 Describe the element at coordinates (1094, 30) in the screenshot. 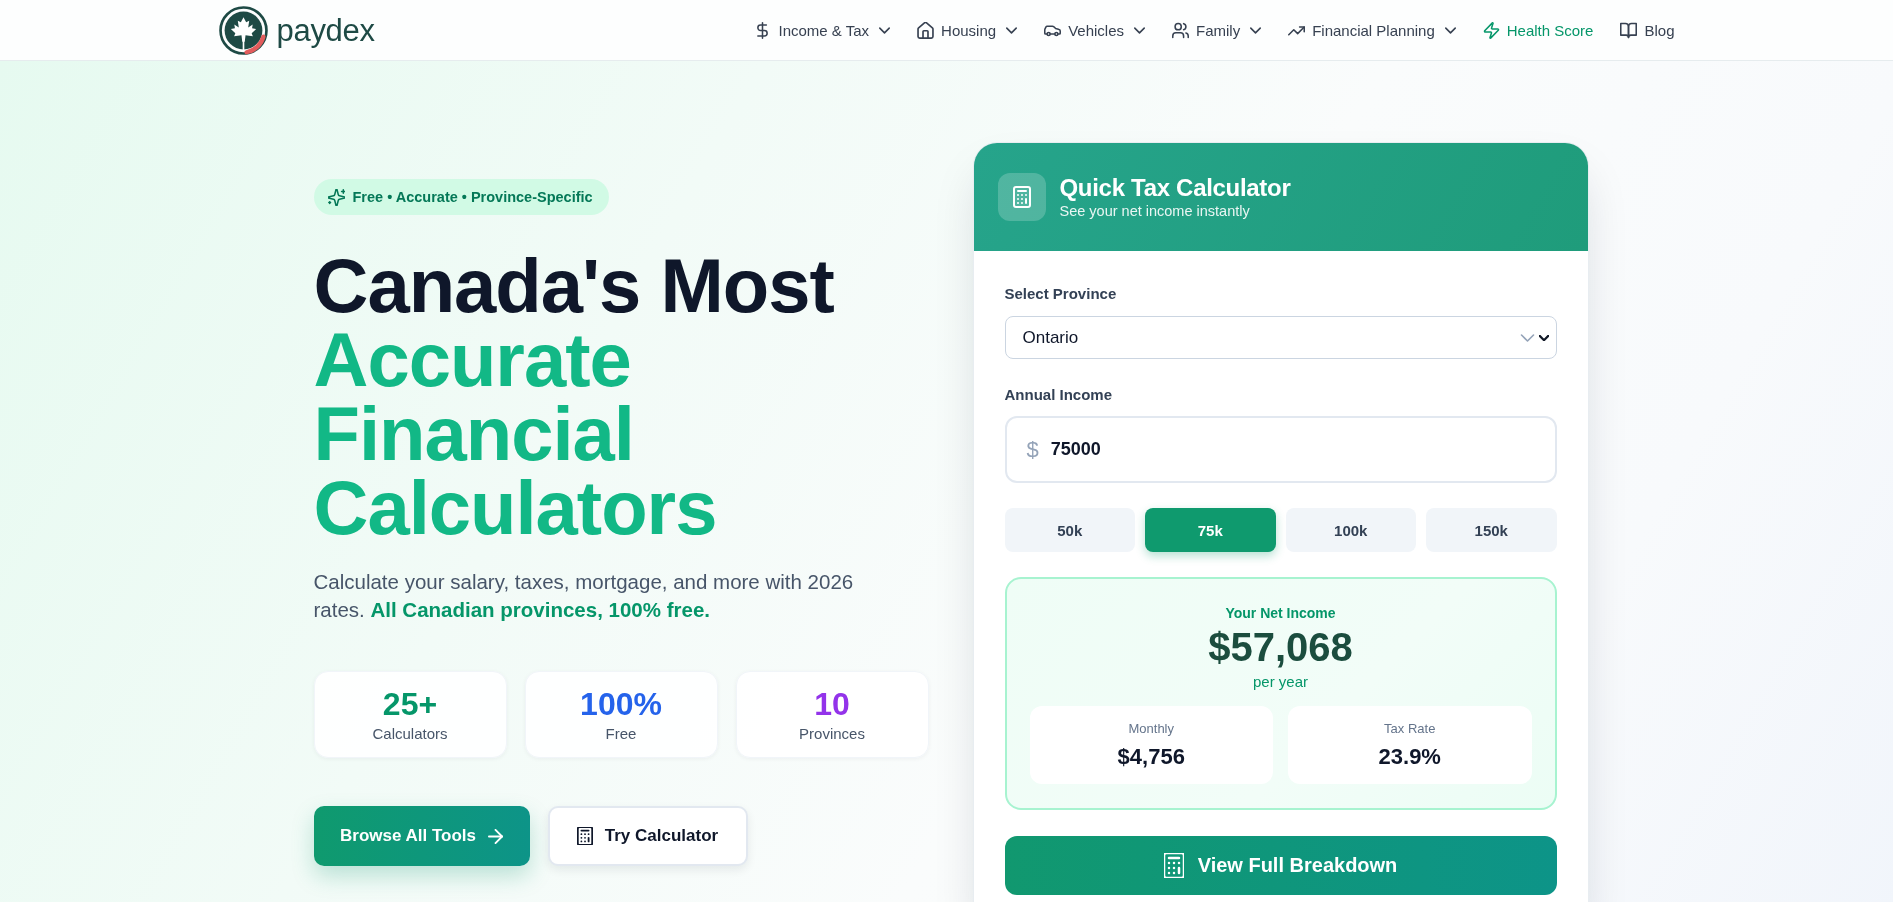

I see `nav-link: Vehicles` at that location.